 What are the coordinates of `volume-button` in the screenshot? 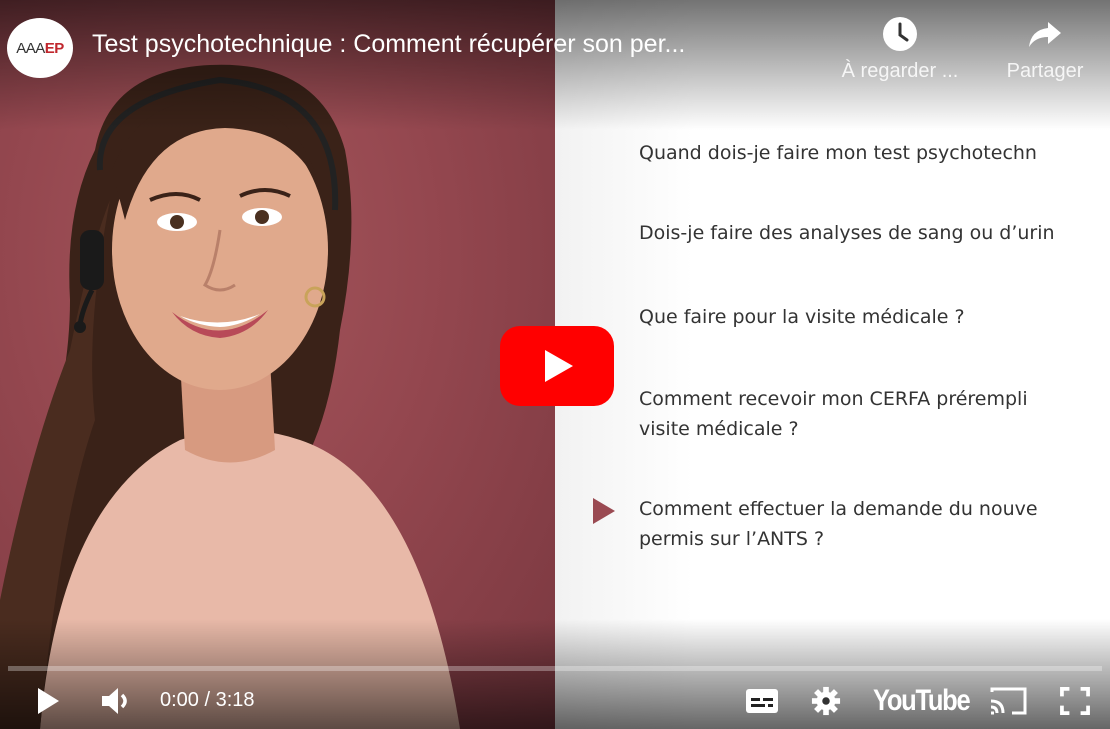 It's located at (118, 700).